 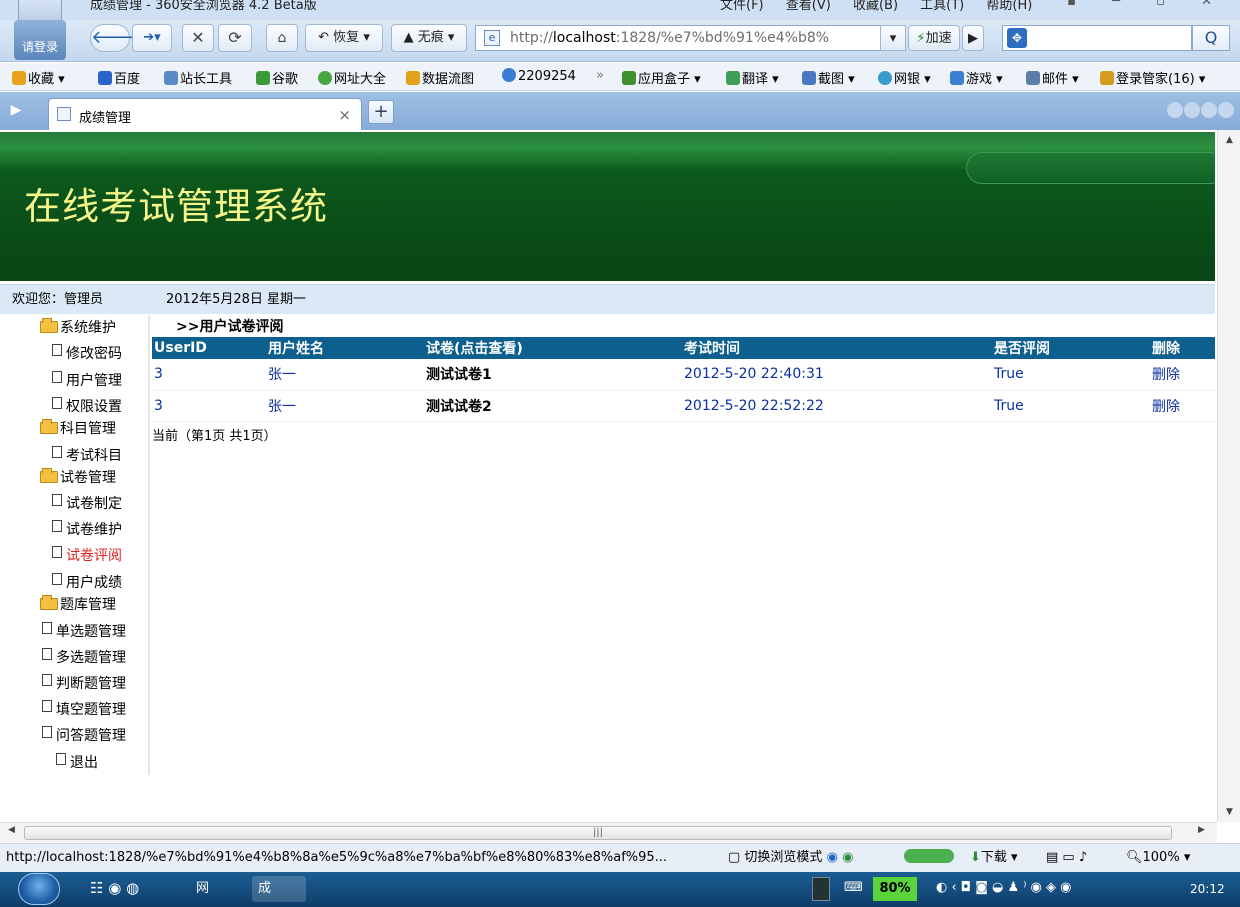 What do you see at coordinates (94, 530) in the screenshot?
I see `nav-label: 试卷维护` at bounding box center [94, 530].